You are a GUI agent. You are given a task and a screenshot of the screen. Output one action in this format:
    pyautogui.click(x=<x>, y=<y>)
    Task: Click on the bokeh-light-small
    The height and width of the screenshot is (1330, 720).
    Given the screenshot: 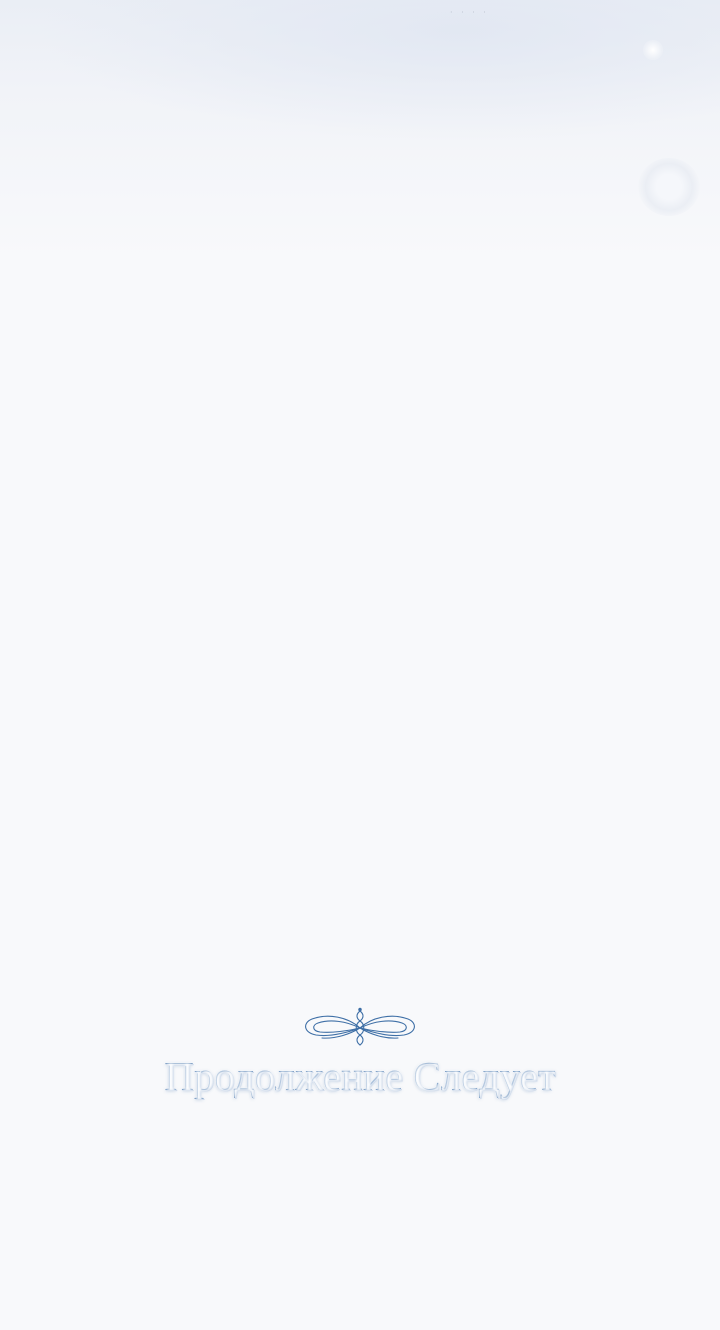 What is the action you would take?
    pyautogui.click(x=653, y=50)
    